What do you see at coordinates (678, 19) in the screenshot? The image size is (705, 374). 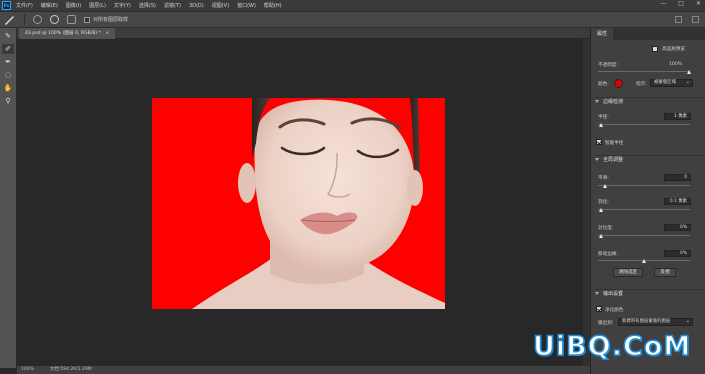 I see `search-icon` at bounding box center [678, 19].